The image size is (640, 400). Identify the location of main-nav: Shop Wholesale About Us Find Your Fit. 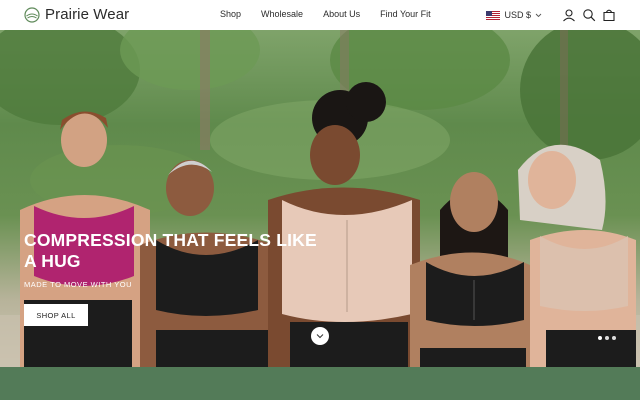
(325, 14).